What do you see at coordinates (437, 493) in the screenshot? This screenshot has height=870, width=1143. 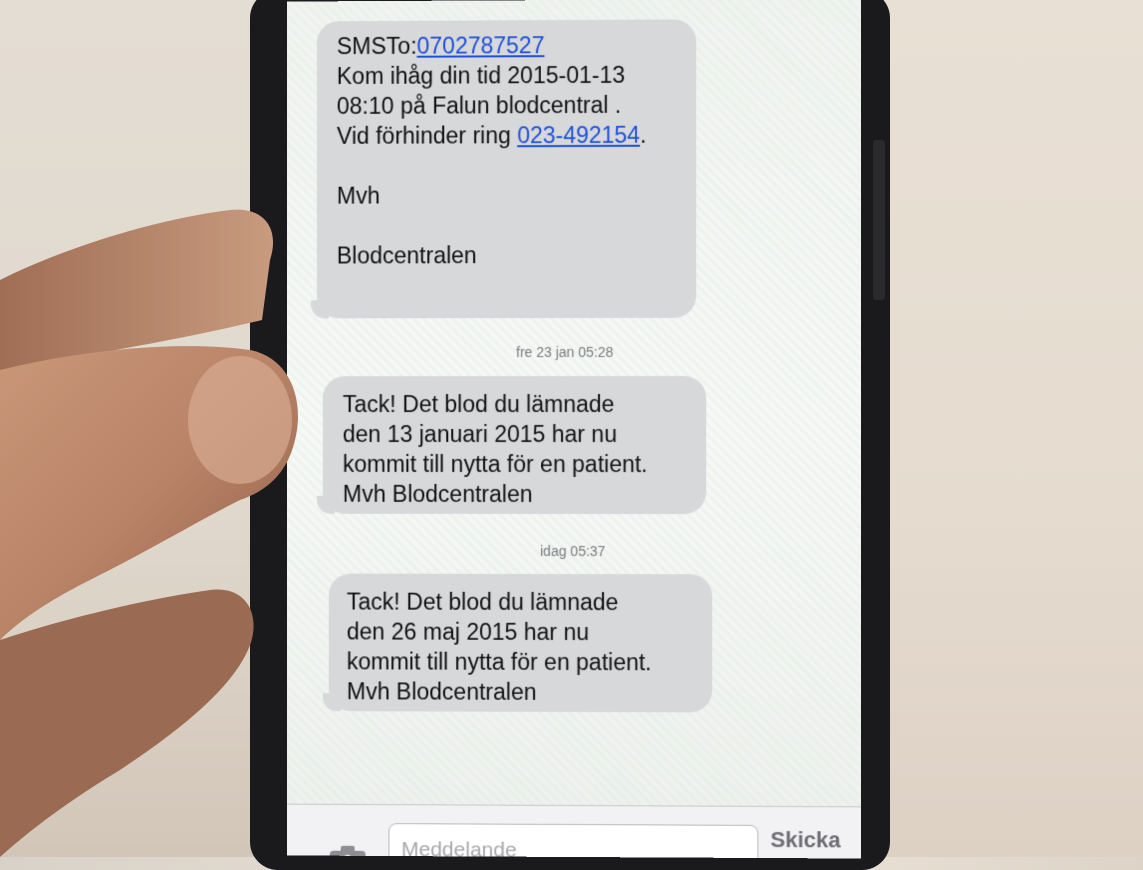 I see `message-2-line: Mvh Blodcentralen` at bounding box center [437, 493].